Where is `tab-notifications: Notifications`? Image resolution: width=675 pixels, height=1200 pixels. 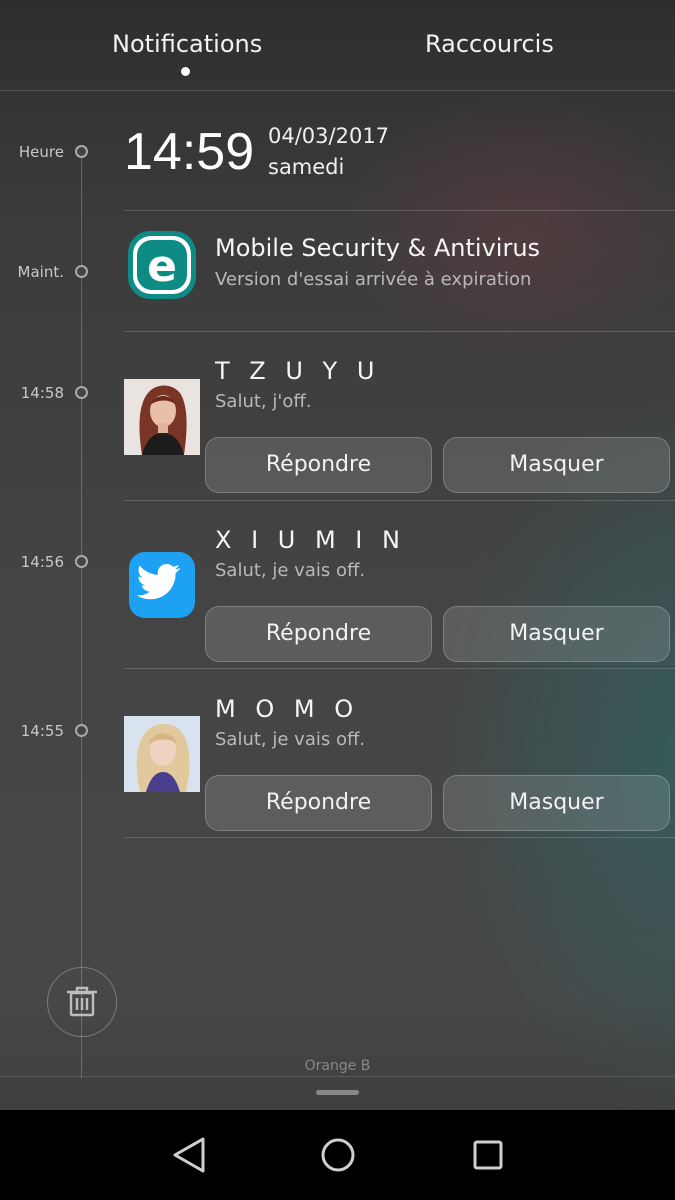 tab-notifications: Notifications is located at coordinates (187, 44).